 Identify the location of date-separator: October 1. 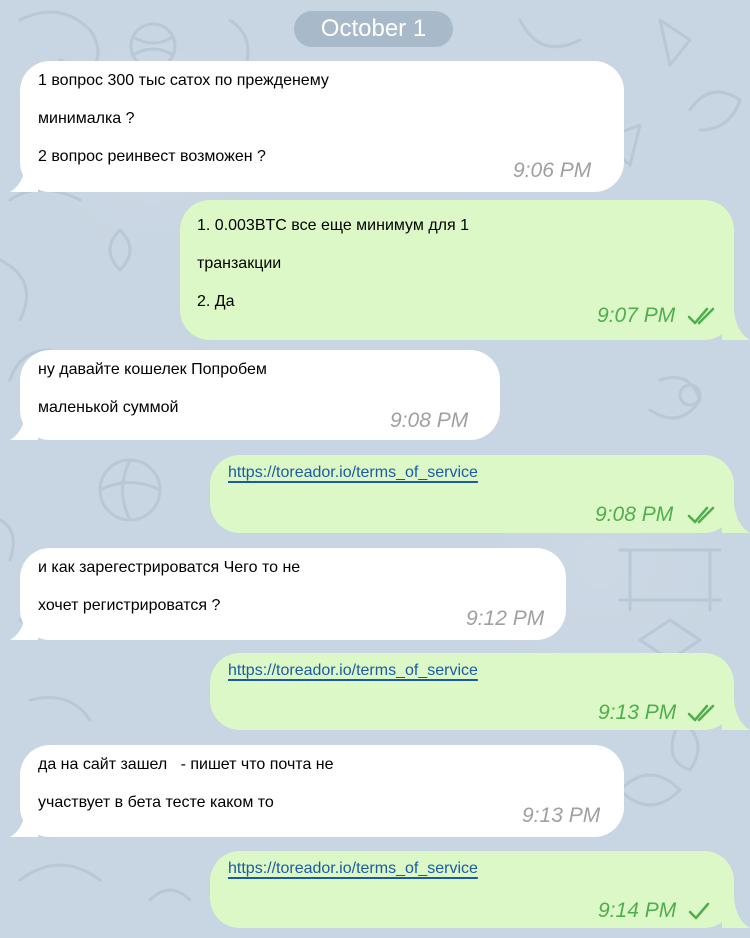
(373, 29).